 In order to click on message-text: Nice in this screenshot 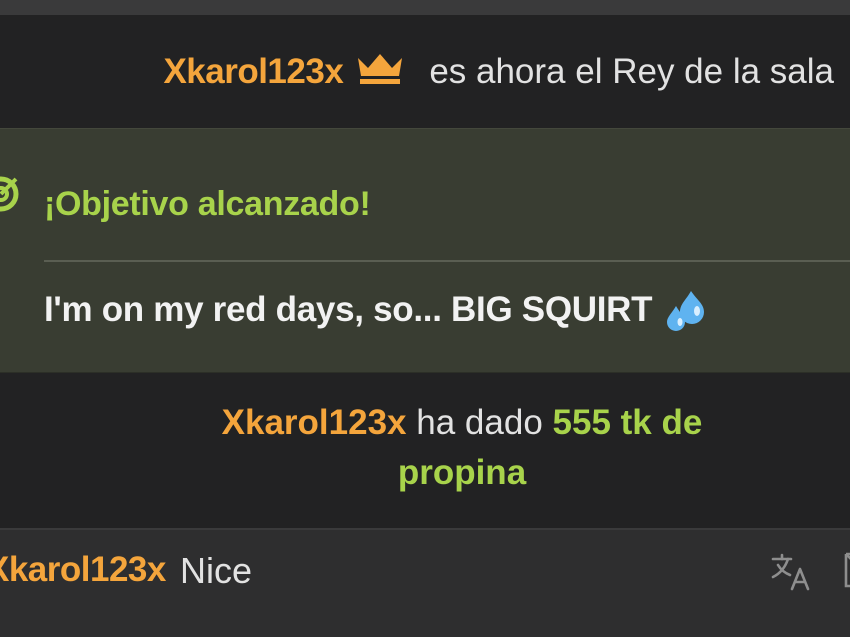, I will do `click(216, 570)`.